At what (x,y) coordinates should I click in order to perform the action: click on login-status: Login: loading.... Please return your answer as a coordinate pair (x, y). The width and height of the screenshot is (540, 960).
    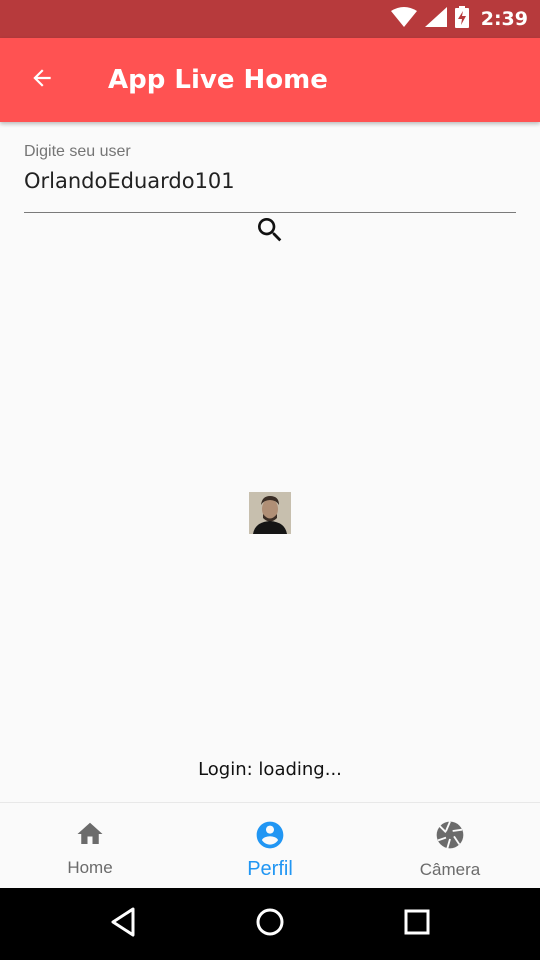
    Looking at the image, I should click on (270, 769).